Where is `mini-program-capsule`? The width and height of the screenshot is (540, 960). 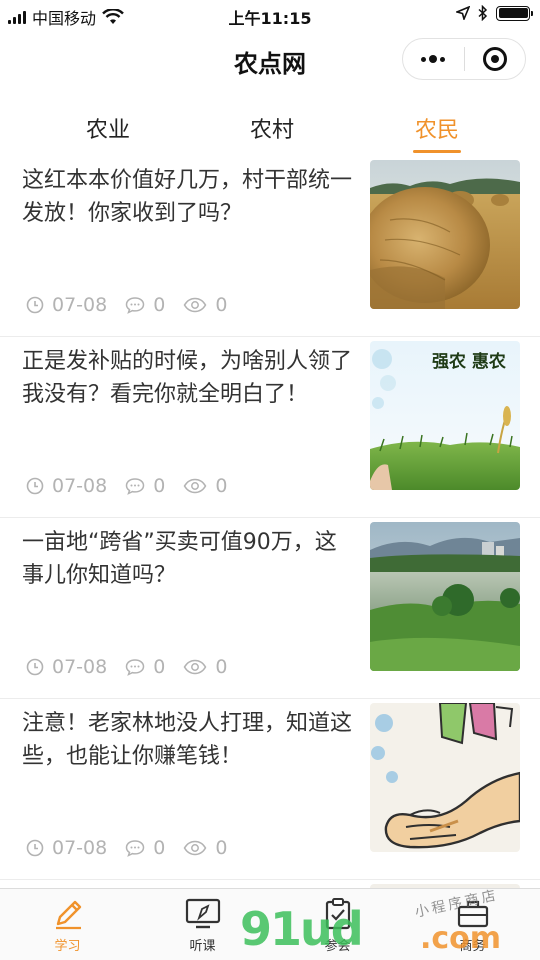 mini-program-capsule is located at coordinates (464, 59).